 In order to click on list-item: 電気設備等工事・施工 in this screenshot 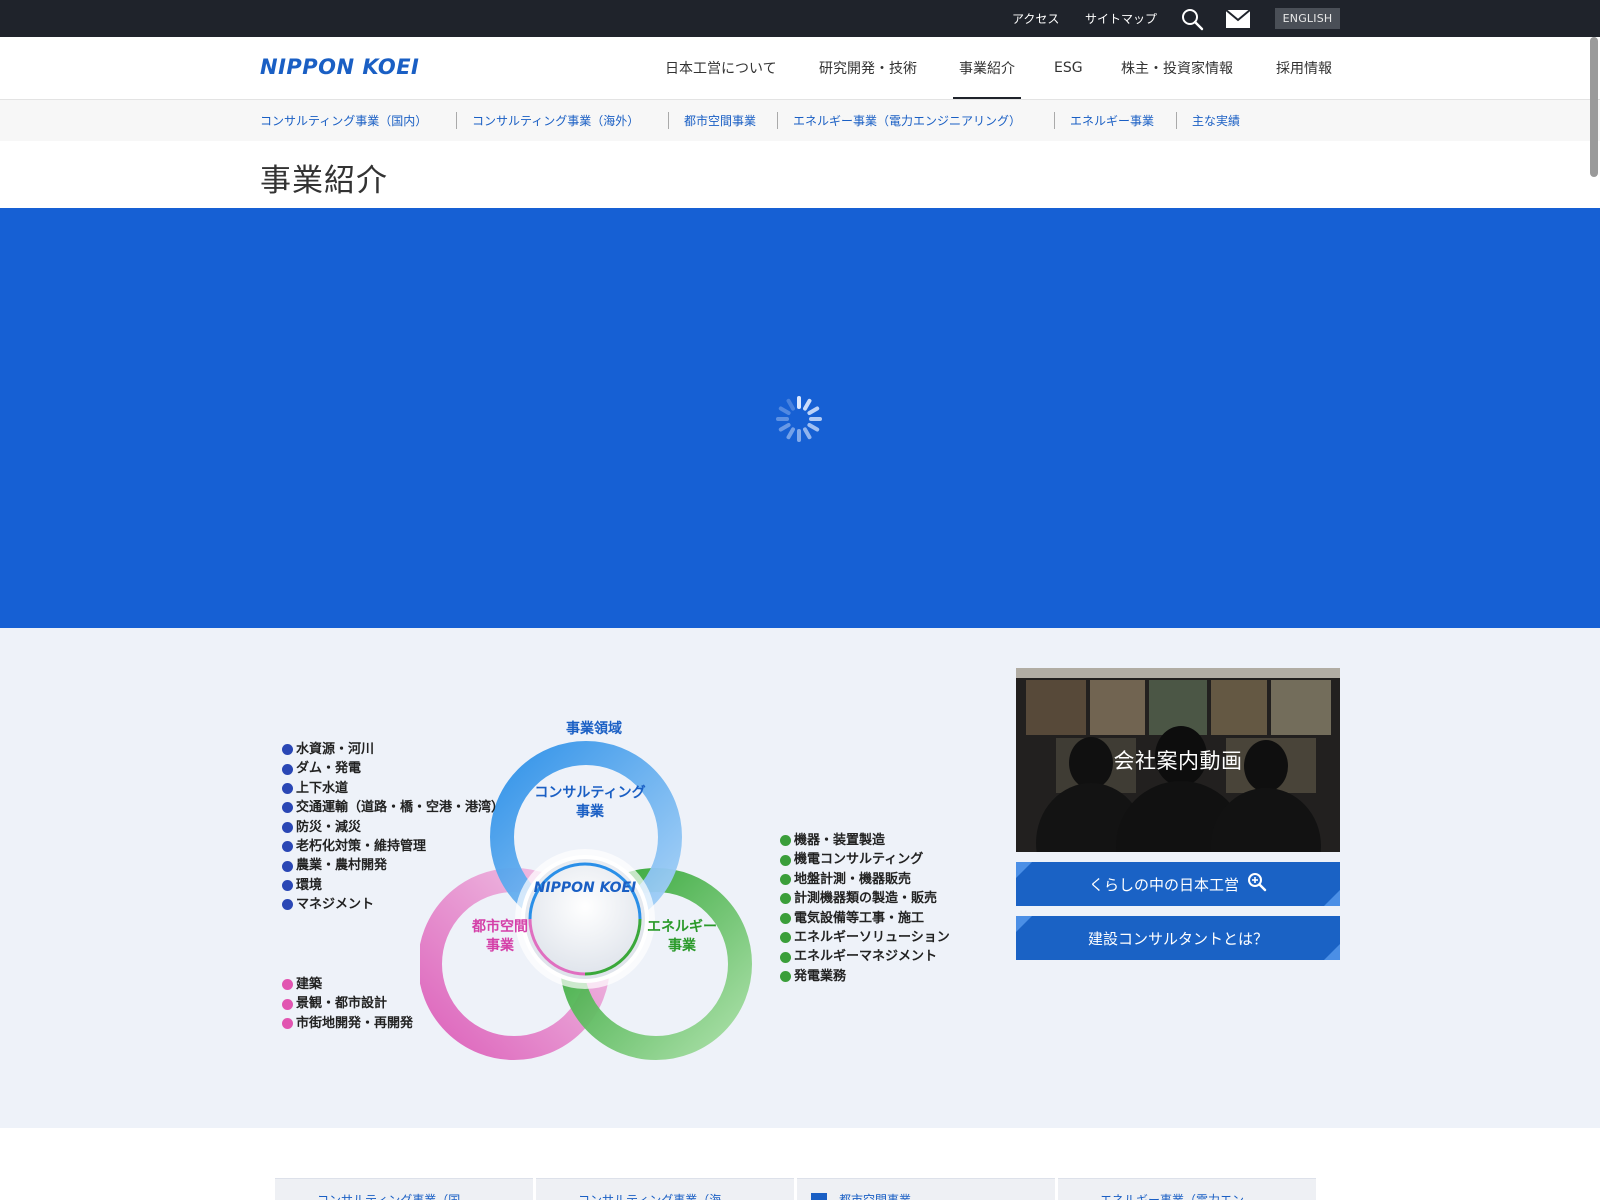, I will do `click(865, 918)`.